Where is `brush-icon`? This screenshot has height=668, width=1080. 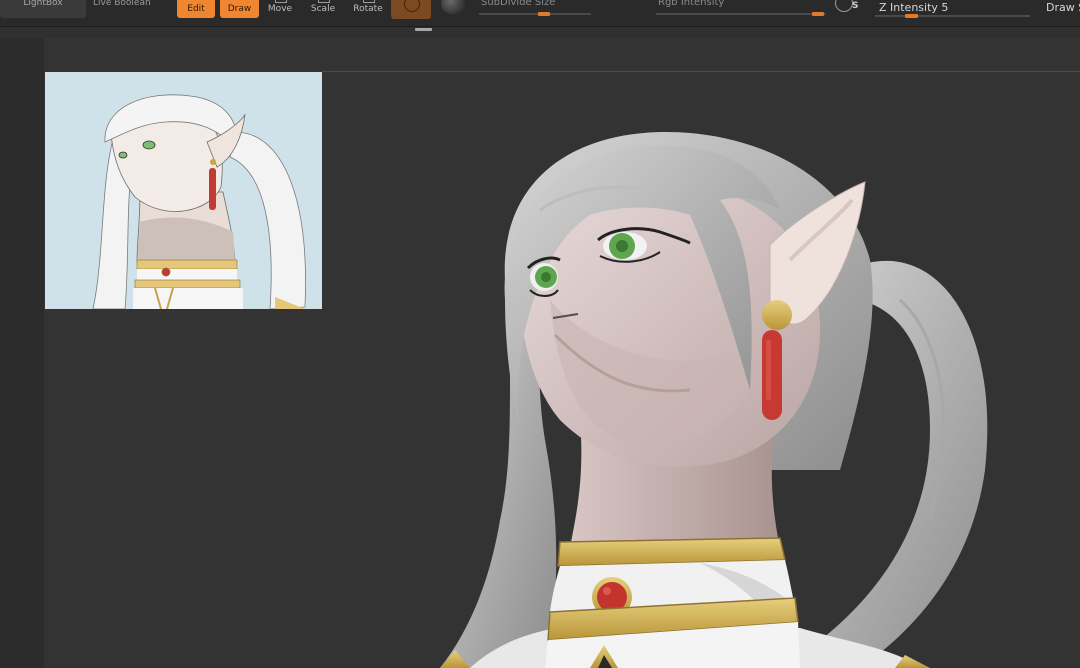
brush-icon is located at coordinates (412, 6).